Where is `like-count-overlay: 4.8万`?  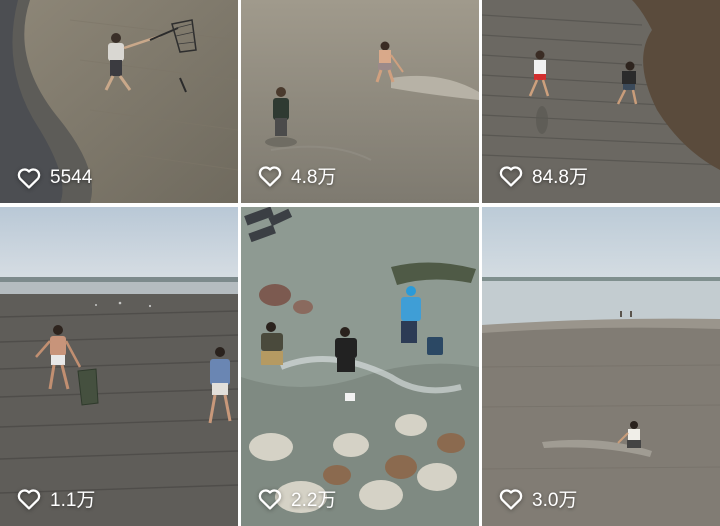
like-count-overlay: 4.8万 is located at coordinates (296, 175).